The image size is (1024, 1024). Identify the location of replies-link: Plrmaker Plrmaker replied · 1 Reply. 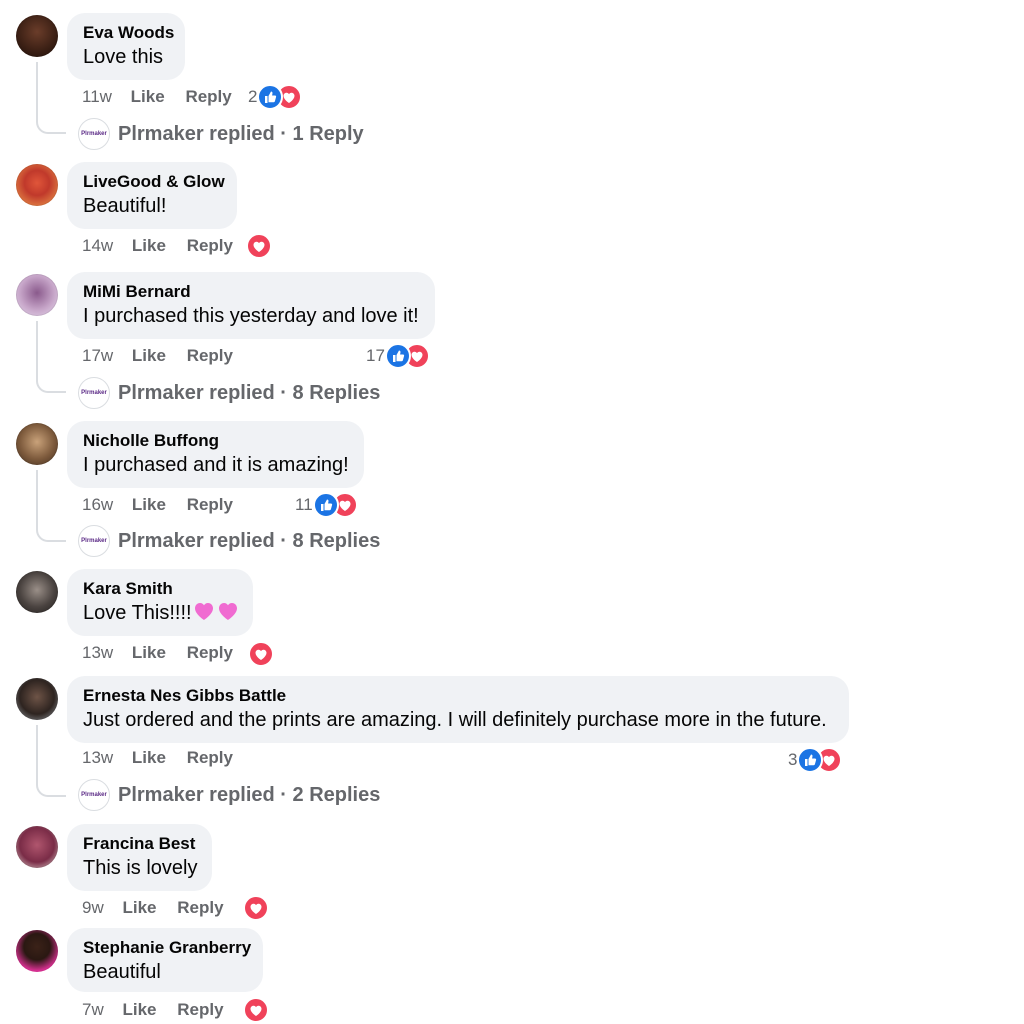
(221, 134).